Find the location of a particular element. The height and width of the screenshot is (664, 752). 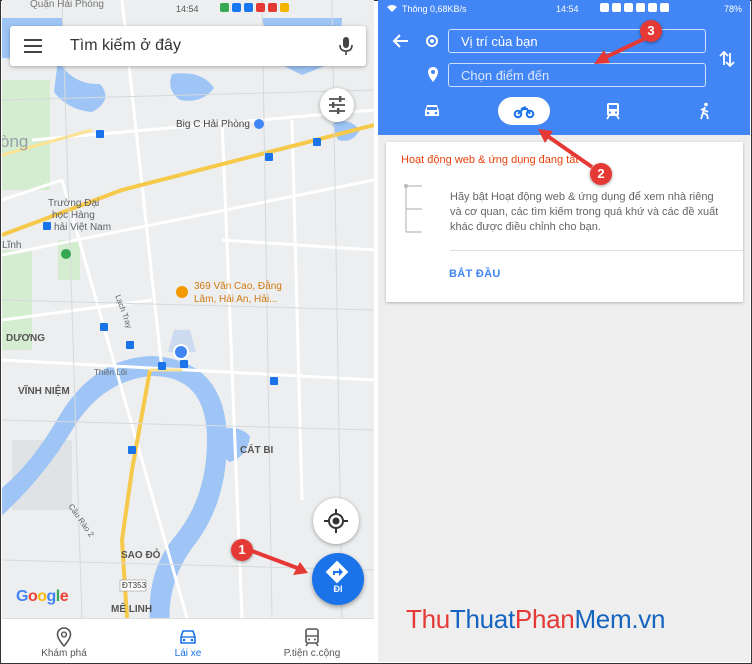

map-label-ong: òng is located at coordinates (15, 141).